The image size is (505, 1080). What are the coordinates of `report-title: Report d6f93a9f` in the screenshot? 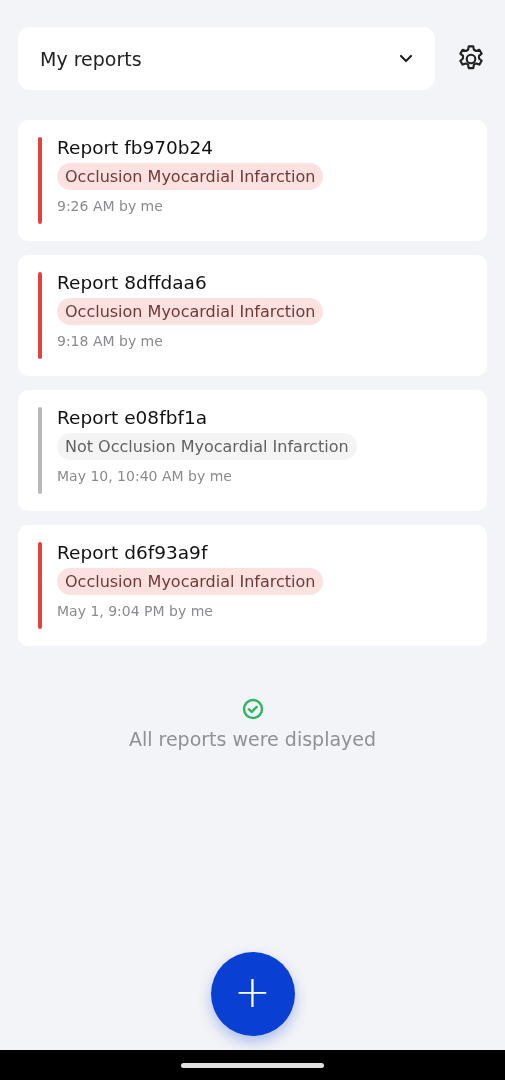 It's located at (132, 552).